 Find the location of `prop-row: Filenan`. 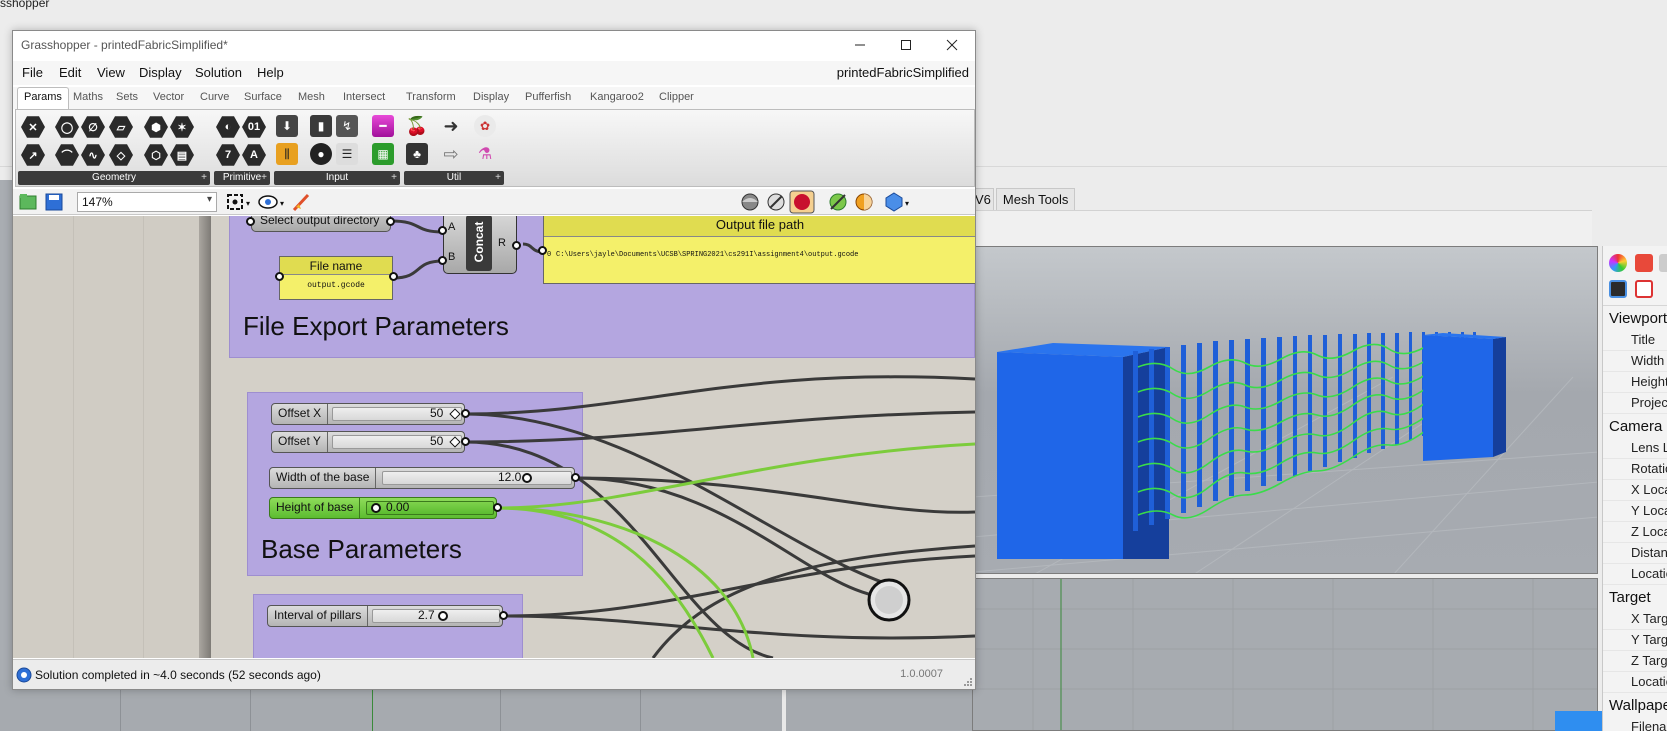

prop-row: Filenan is located at coordinates (1635, 724).